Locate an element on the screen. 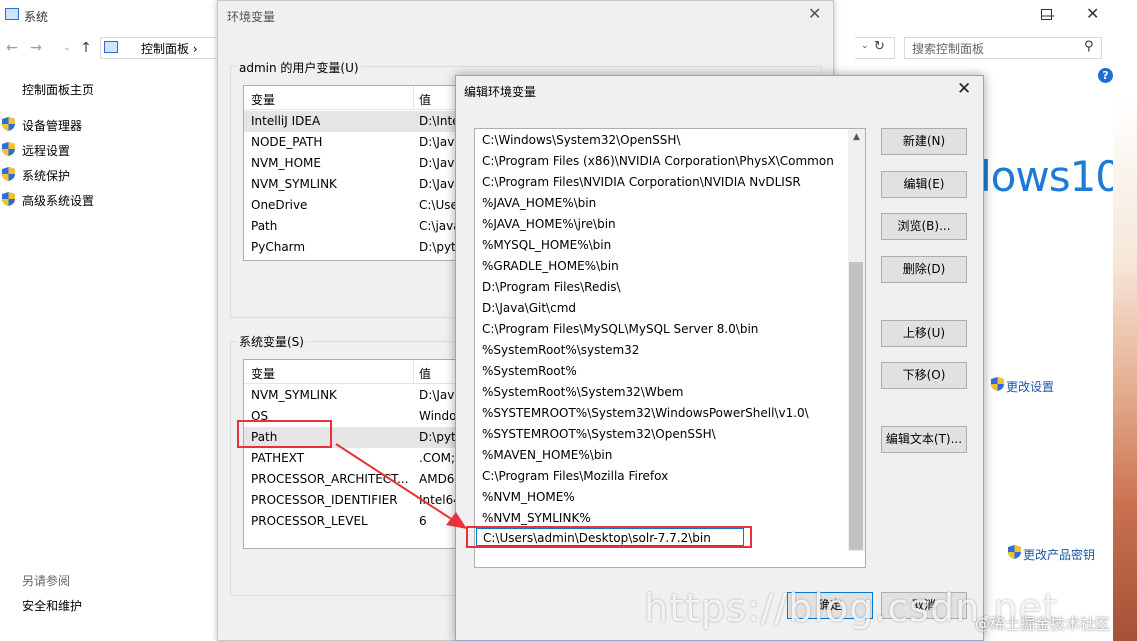  user-variables-label: admin 的用户变量(U) is located at coordinates (299, 67).